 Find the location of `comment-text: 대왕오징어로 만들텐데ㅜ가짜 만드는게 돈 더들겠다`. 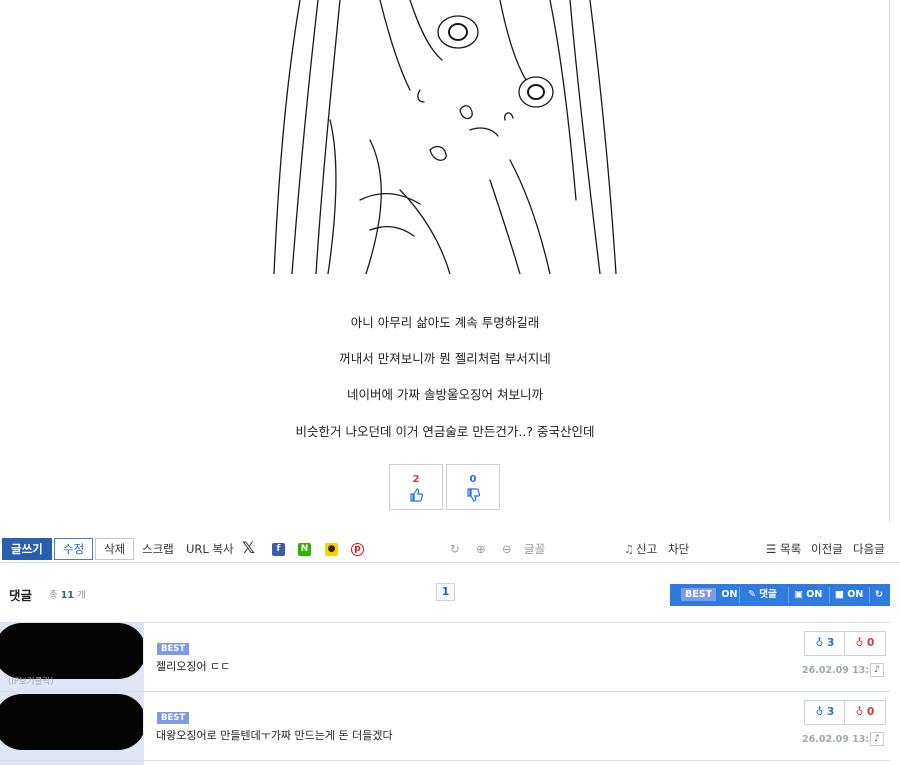

comment-text: 대왕오징어로 만들텐데ㅜ가짜 만드는게 돈 더들겠다 is located at coordinates (274, 735).